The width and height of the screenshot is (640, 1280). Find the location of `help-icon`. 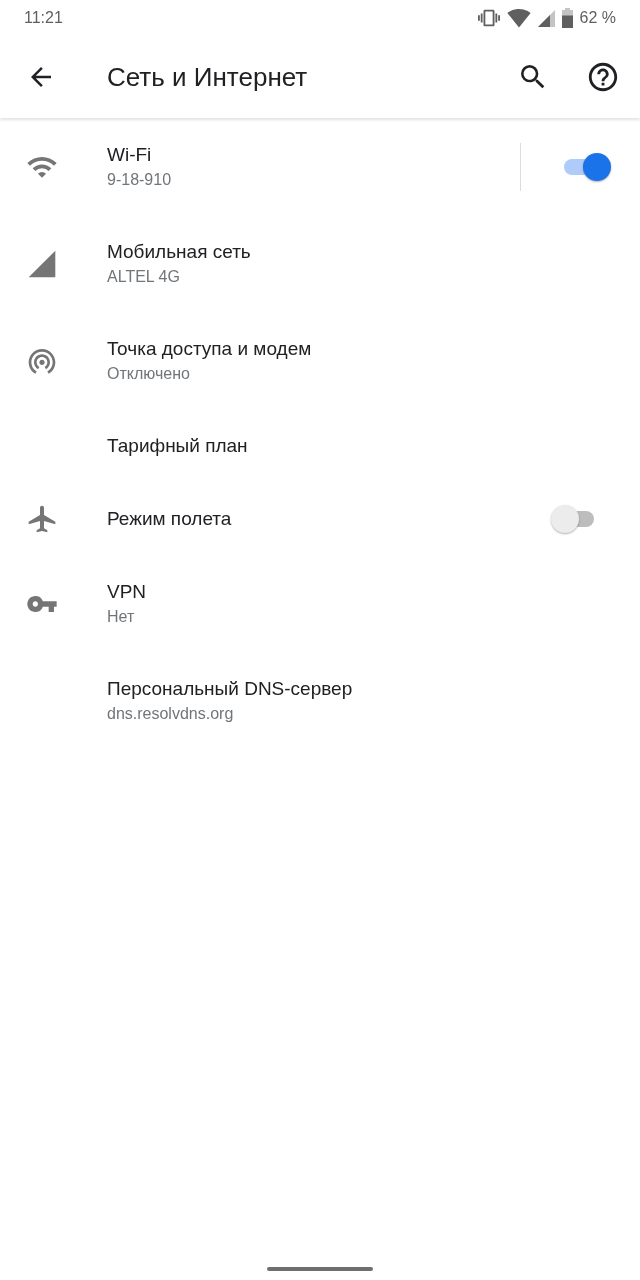

help-icon is located at coordinates (603, 77).